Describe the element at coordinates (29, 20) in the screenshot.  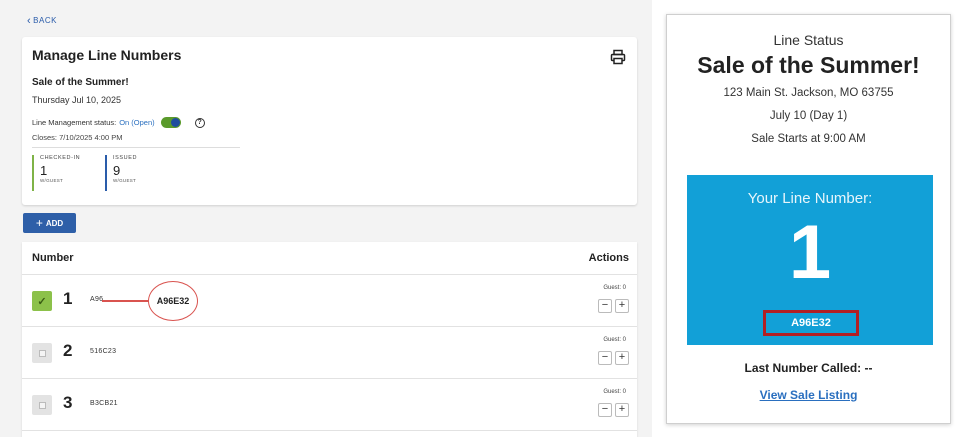
I see `chevron-left-icon: ‹` at that location.